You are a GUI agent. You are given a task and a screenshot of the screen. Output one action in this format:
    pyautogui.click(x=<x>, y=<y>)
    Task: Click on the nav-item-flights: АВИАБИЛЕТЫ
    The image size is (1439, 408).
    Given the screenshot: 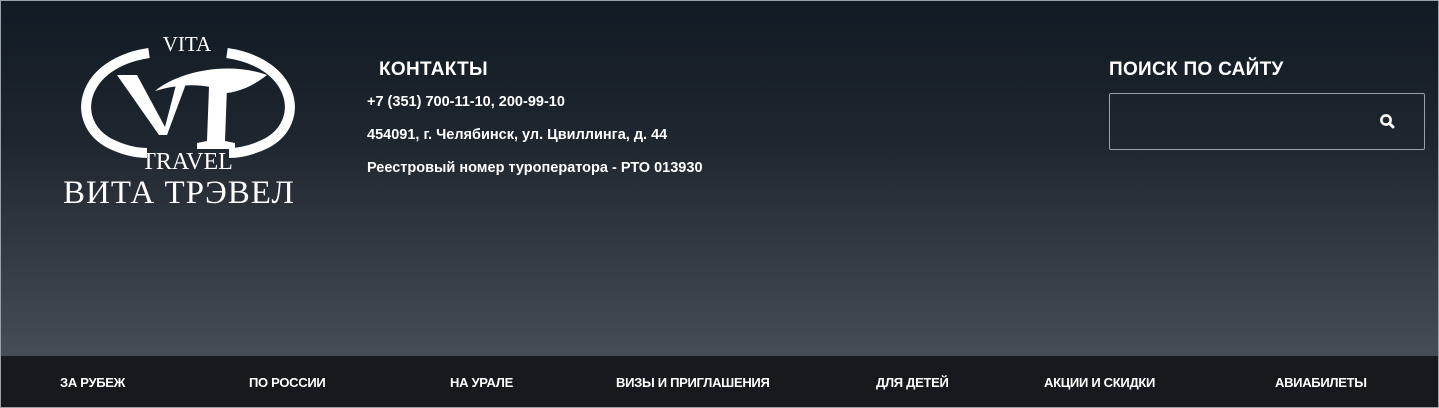 What is the action you would take?
    pyautogui.click(x=1321, y=382)
    